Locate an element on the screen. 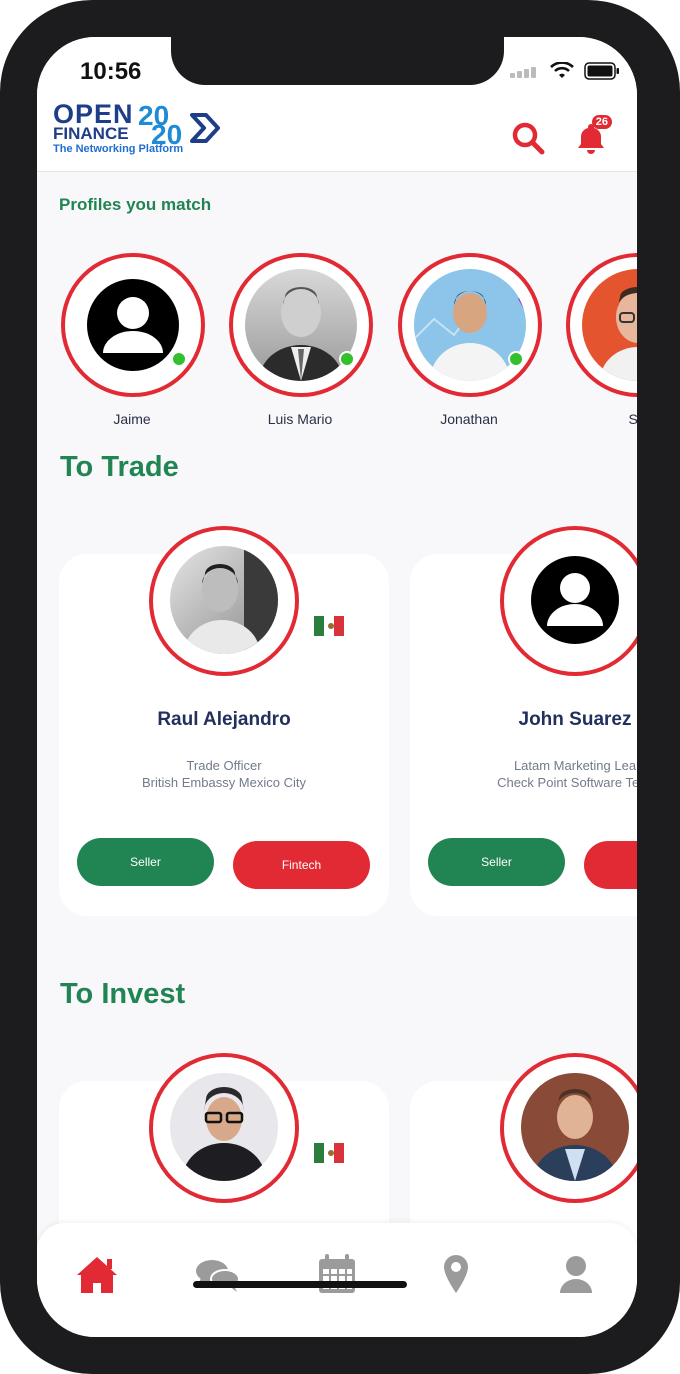 The image size is (680, 1374). search-button is located at coordinates (528, 140).